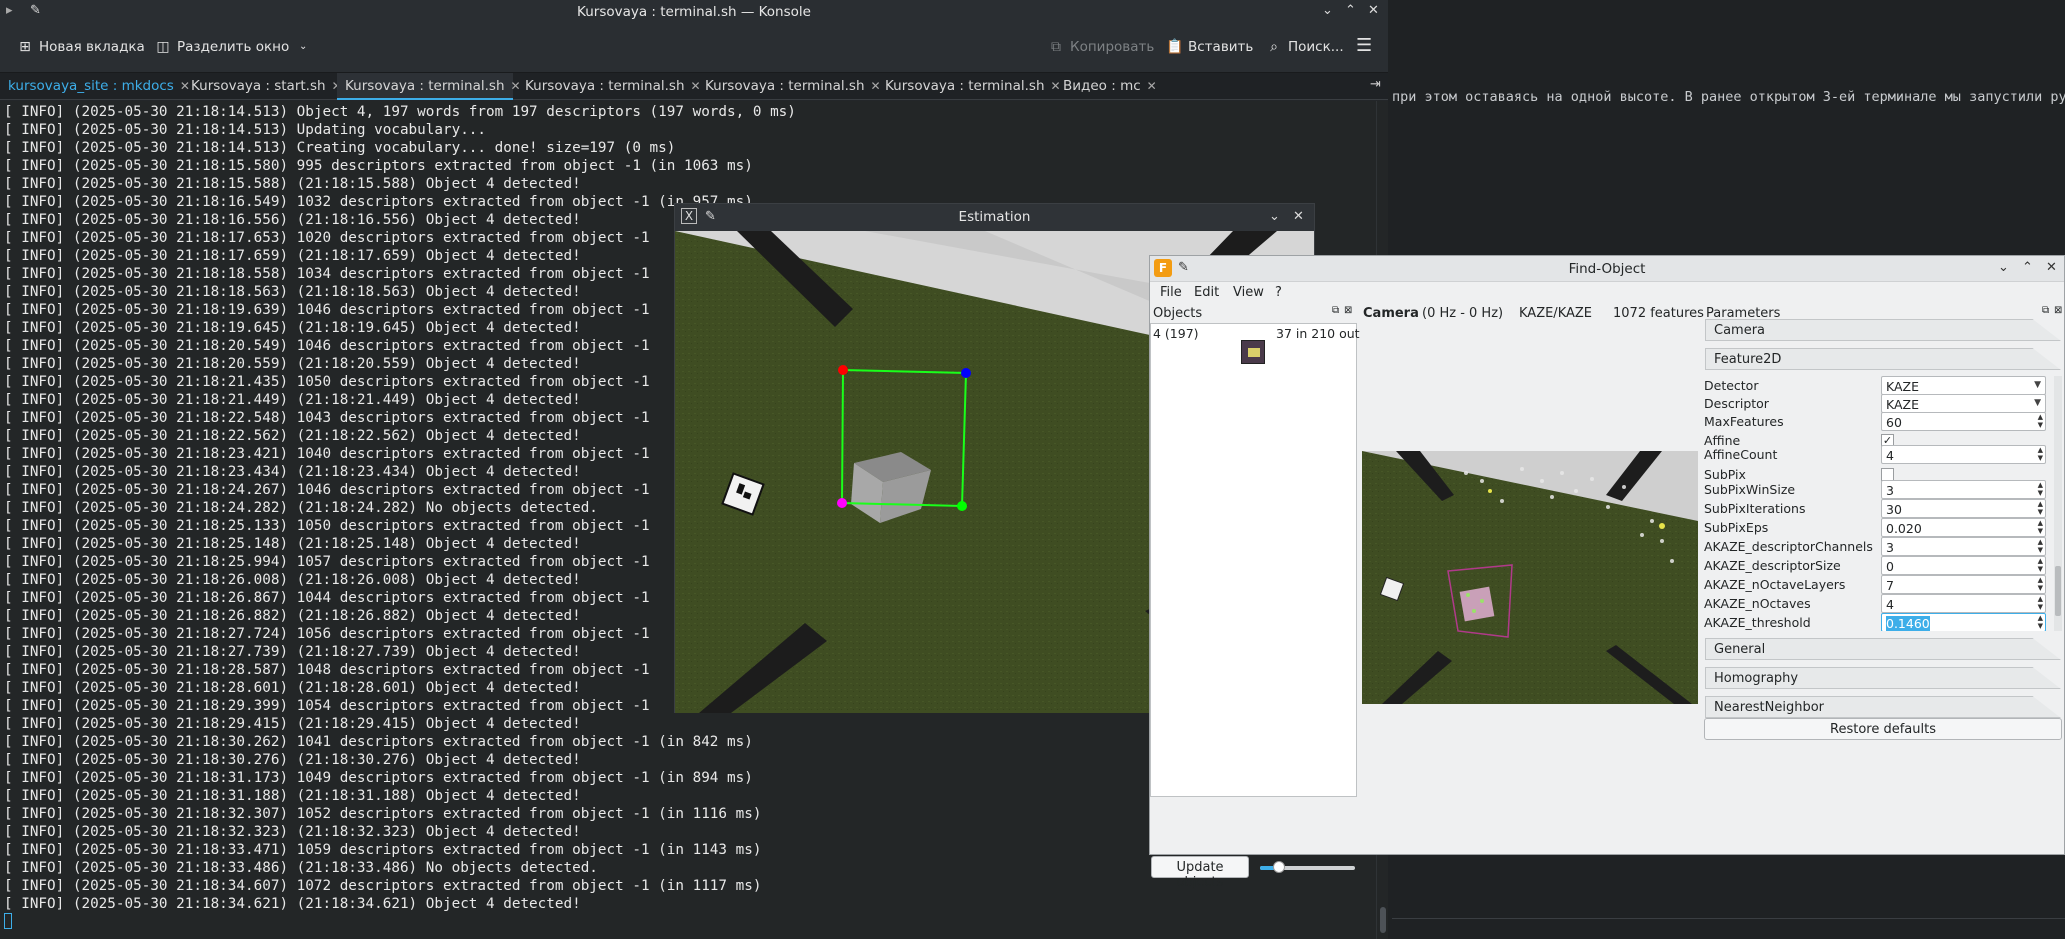  I want to click on new-tab-label: Новая вкладка, so click(92, 47).